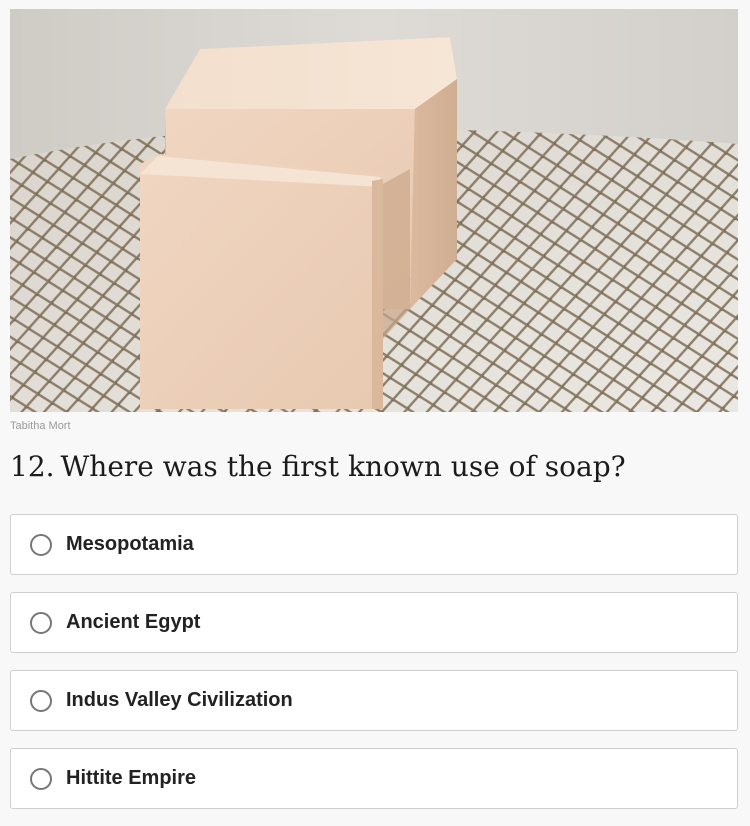  I want to click on question-number: 12., so click(32, 466).